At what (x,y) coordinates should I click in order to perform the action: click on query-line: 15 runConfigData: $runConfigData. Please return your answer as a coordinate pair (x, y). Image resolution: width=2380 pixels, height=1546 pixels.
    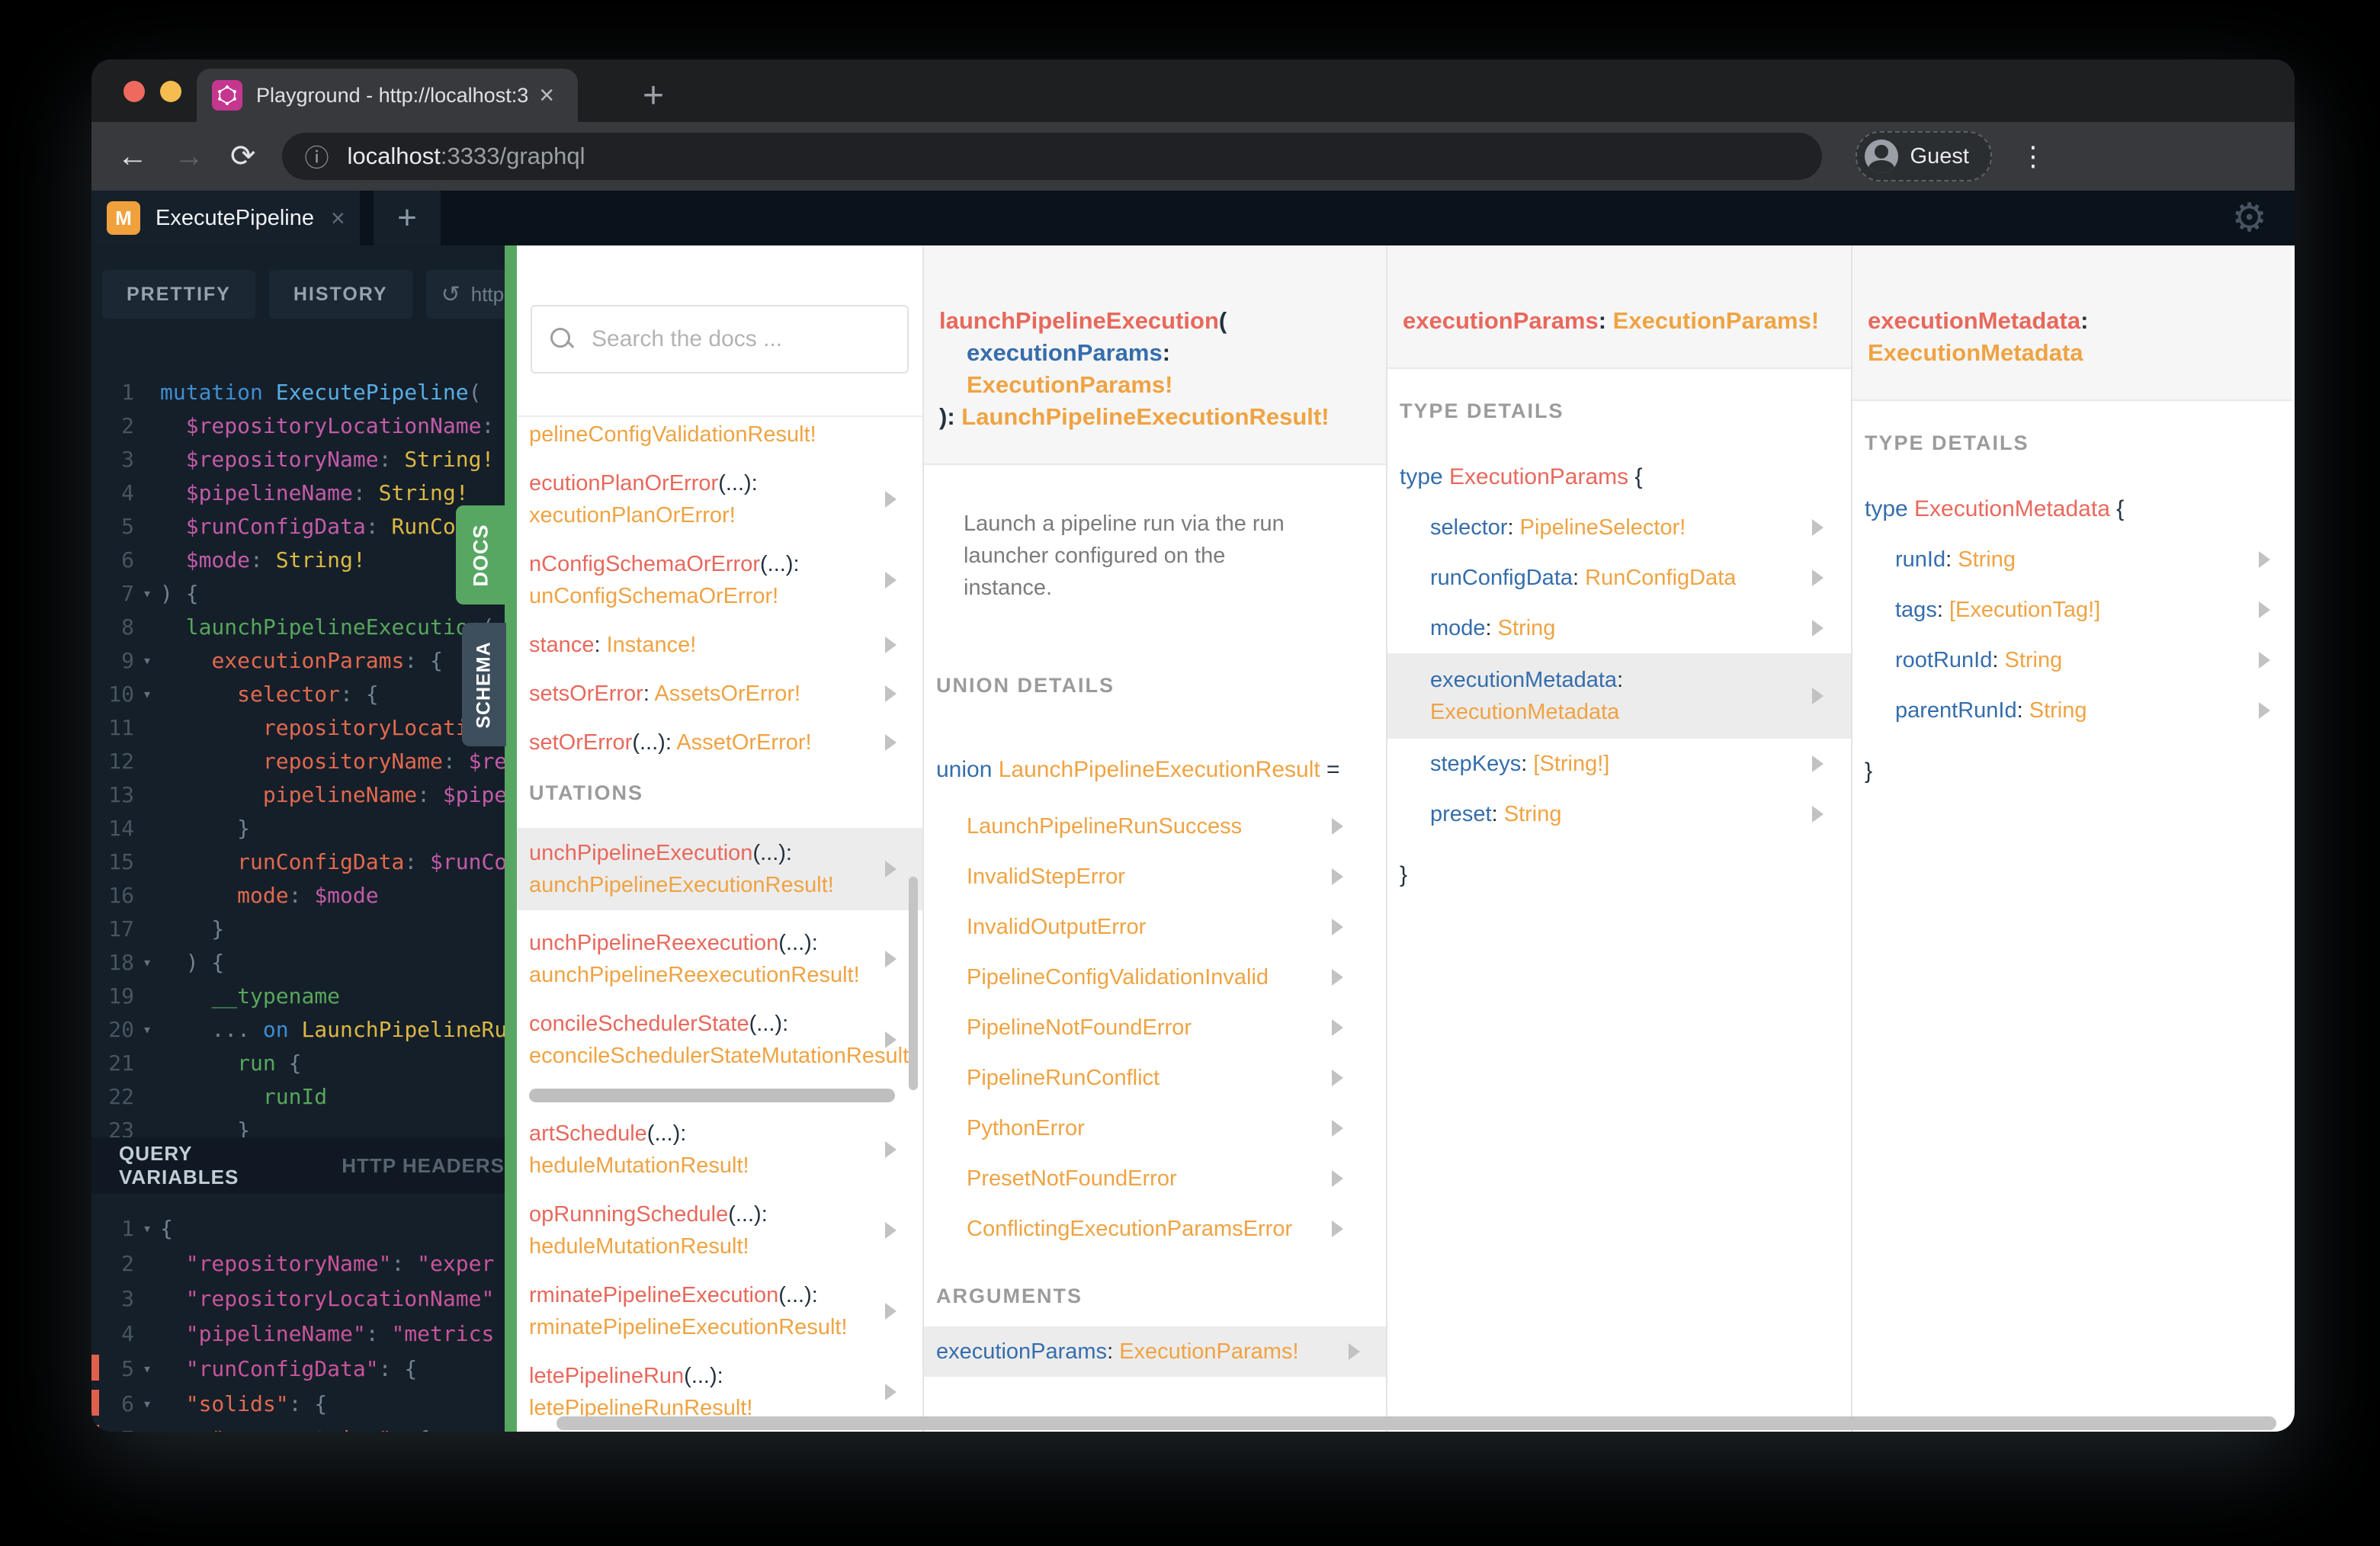
    Looking at the image, I should click on (298, 861).